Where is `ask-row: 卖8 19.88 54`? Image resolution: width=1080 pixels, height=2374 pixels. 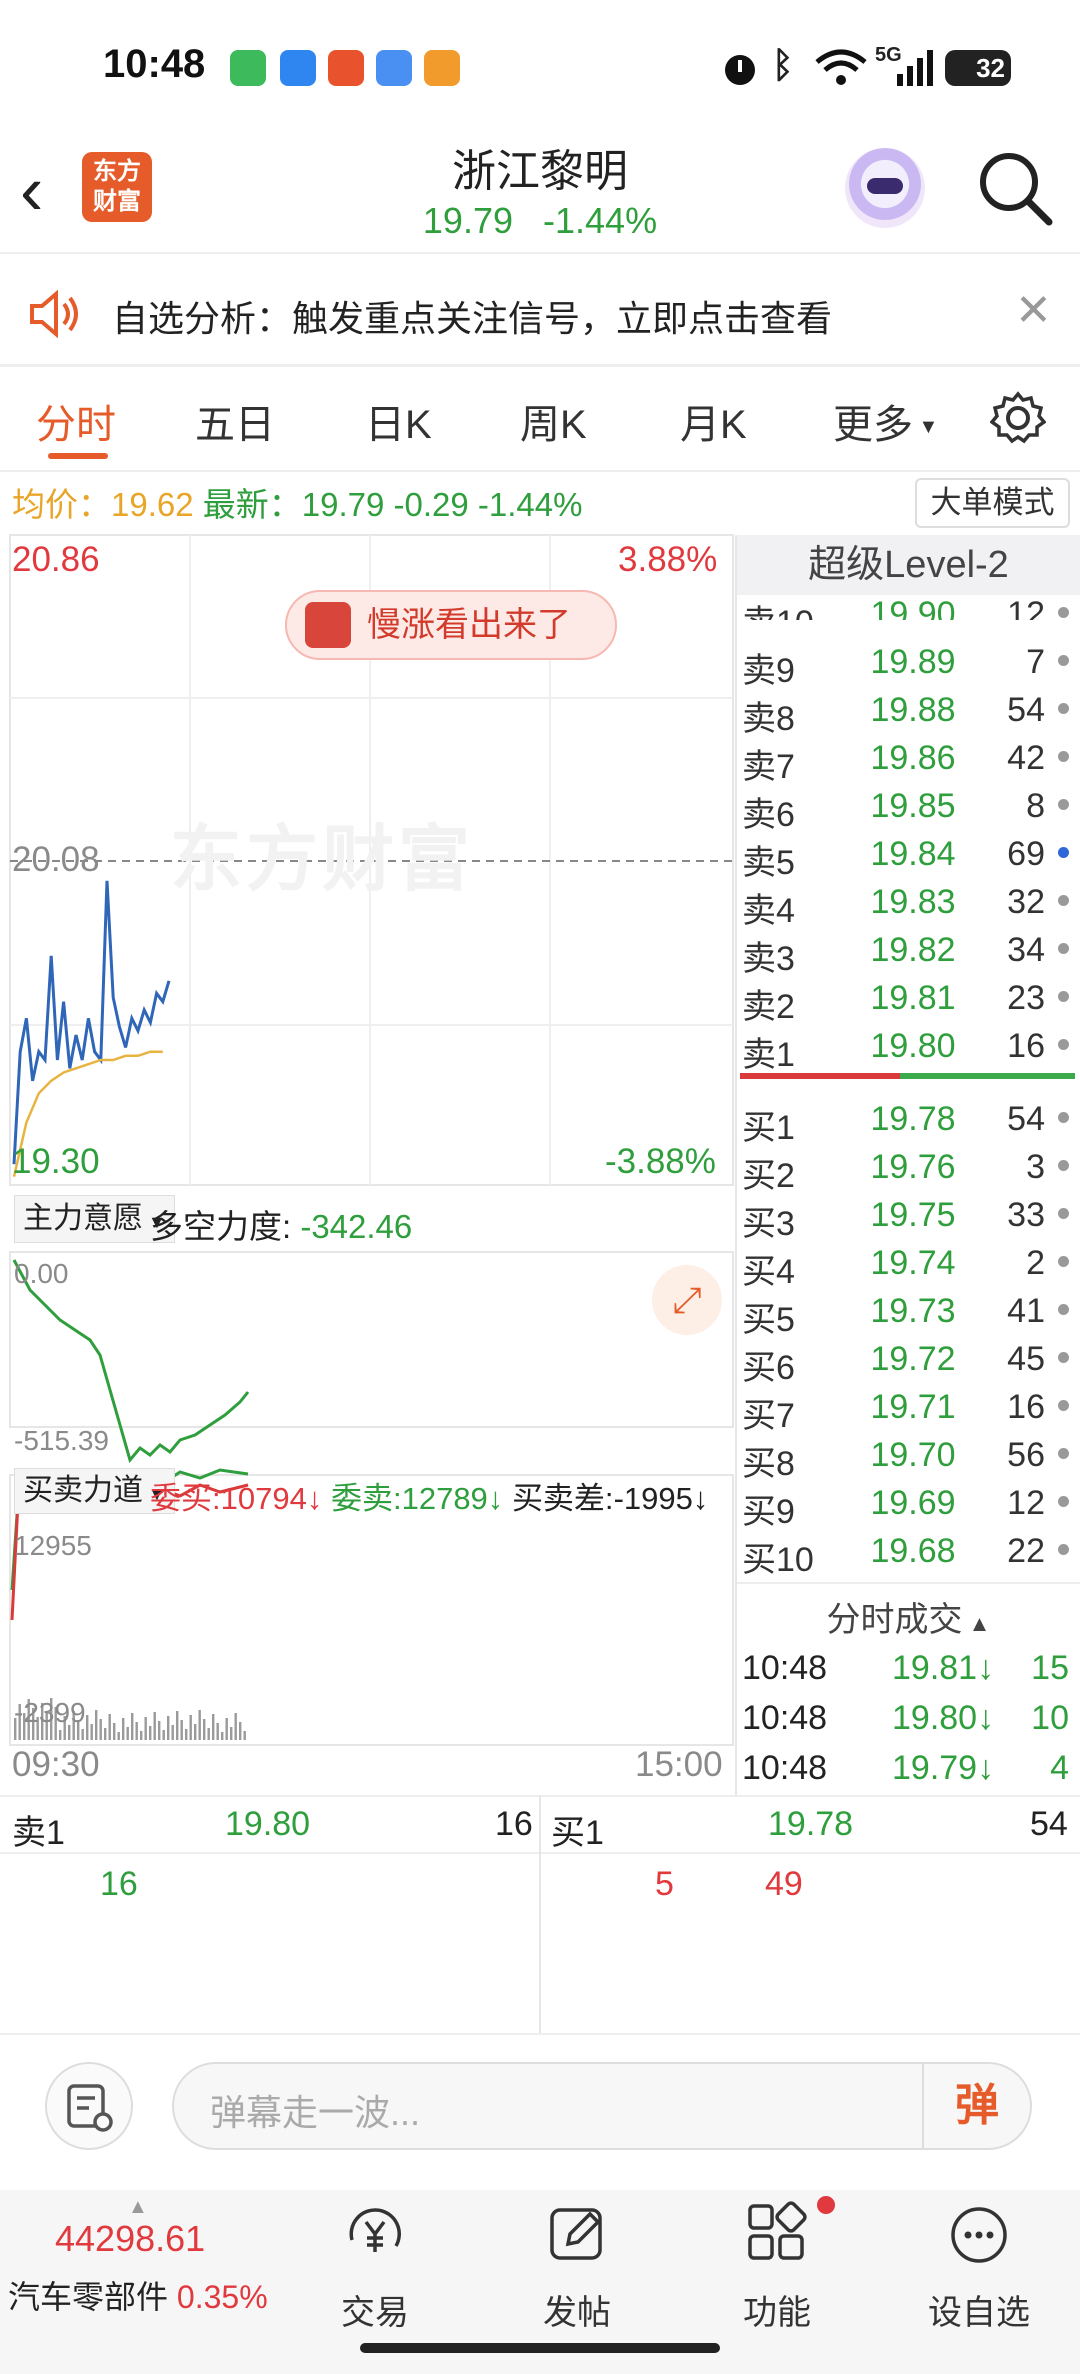
ask-row: 卖8 19.88 54 is located at coordinates (907, 712).